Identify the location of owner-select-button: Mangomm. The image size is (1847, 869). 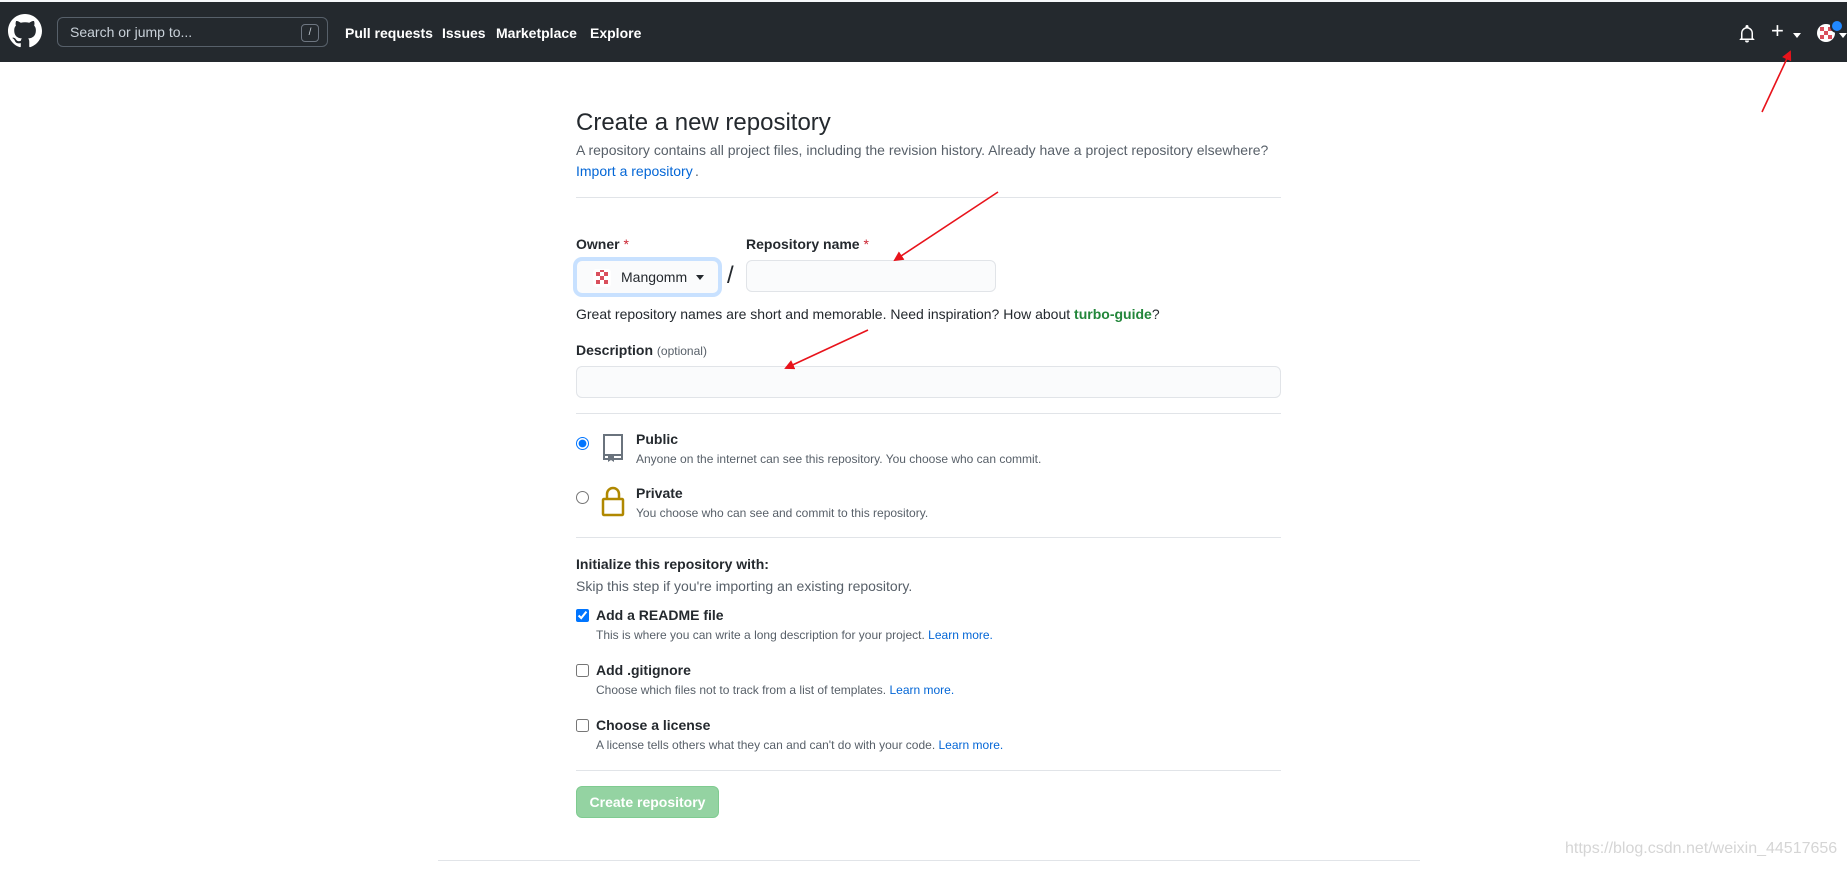
(647, 277).